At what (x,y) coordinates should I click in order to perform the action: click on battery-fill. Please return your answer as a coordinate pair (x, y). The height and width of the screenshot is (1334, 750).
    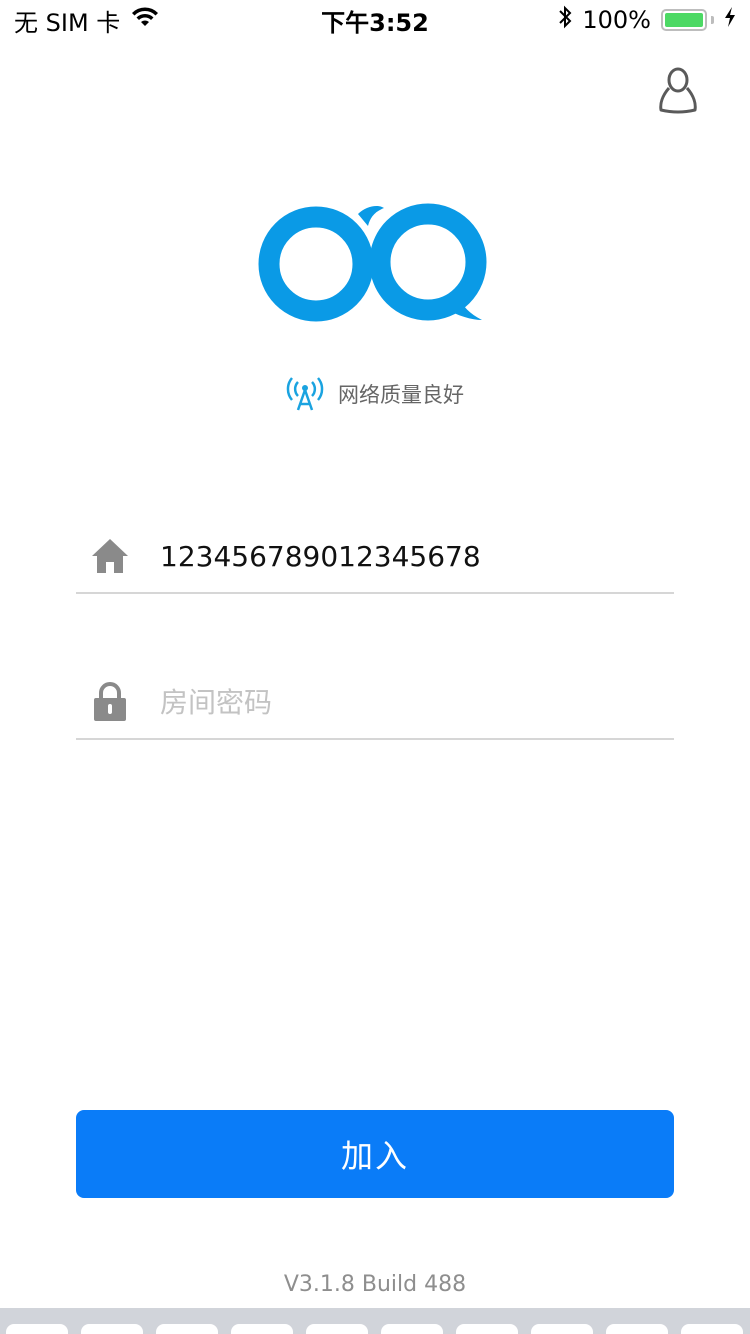
    Looking at the image, I should click on (684, 20).